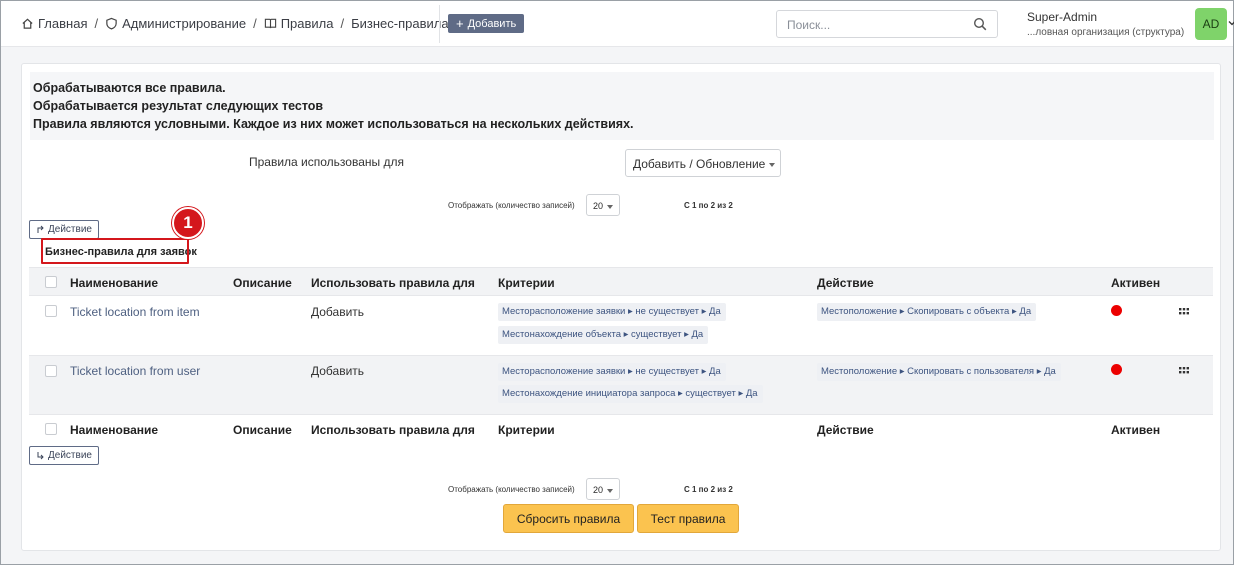 The width and height of the screenshot is (1234, 565). I want to click on search-icon, so click(980, 24).